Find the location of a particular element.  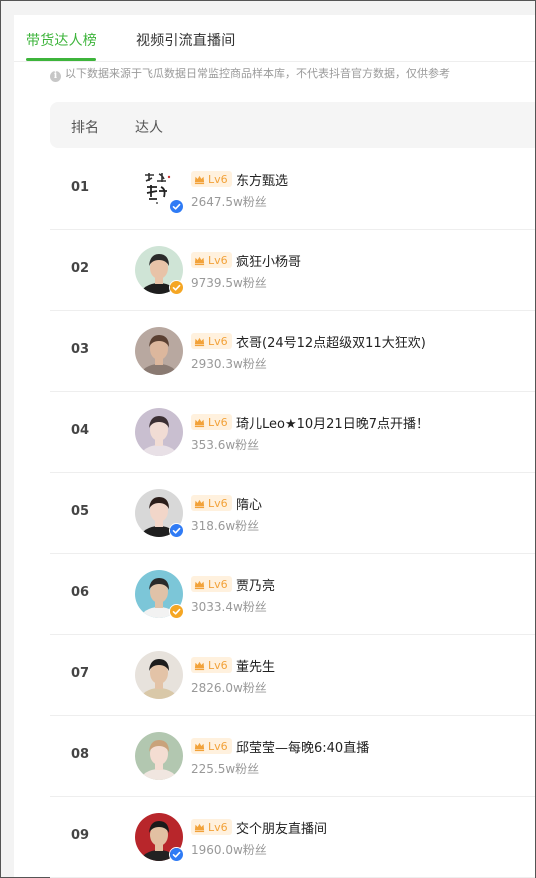

talent-name: 邱莹莹—每晚6:40直播 is located at coordinates (302, 746).